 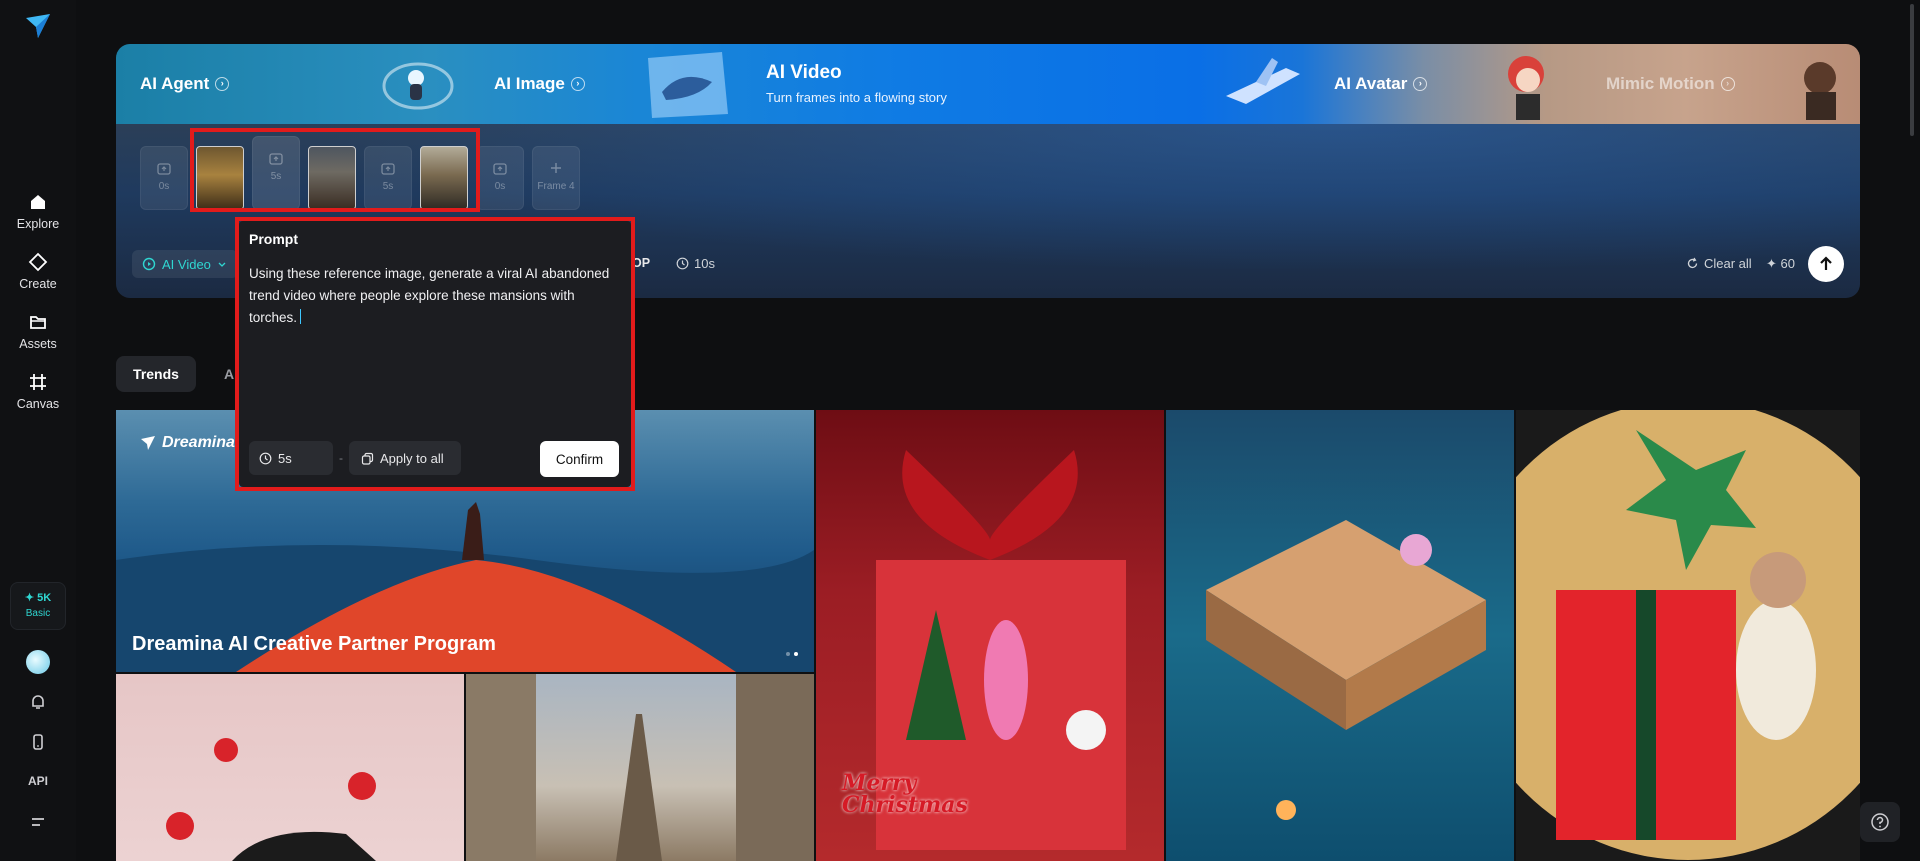 I want to click on sidebar-item-explore: Explore, so click(x=38, y=211).